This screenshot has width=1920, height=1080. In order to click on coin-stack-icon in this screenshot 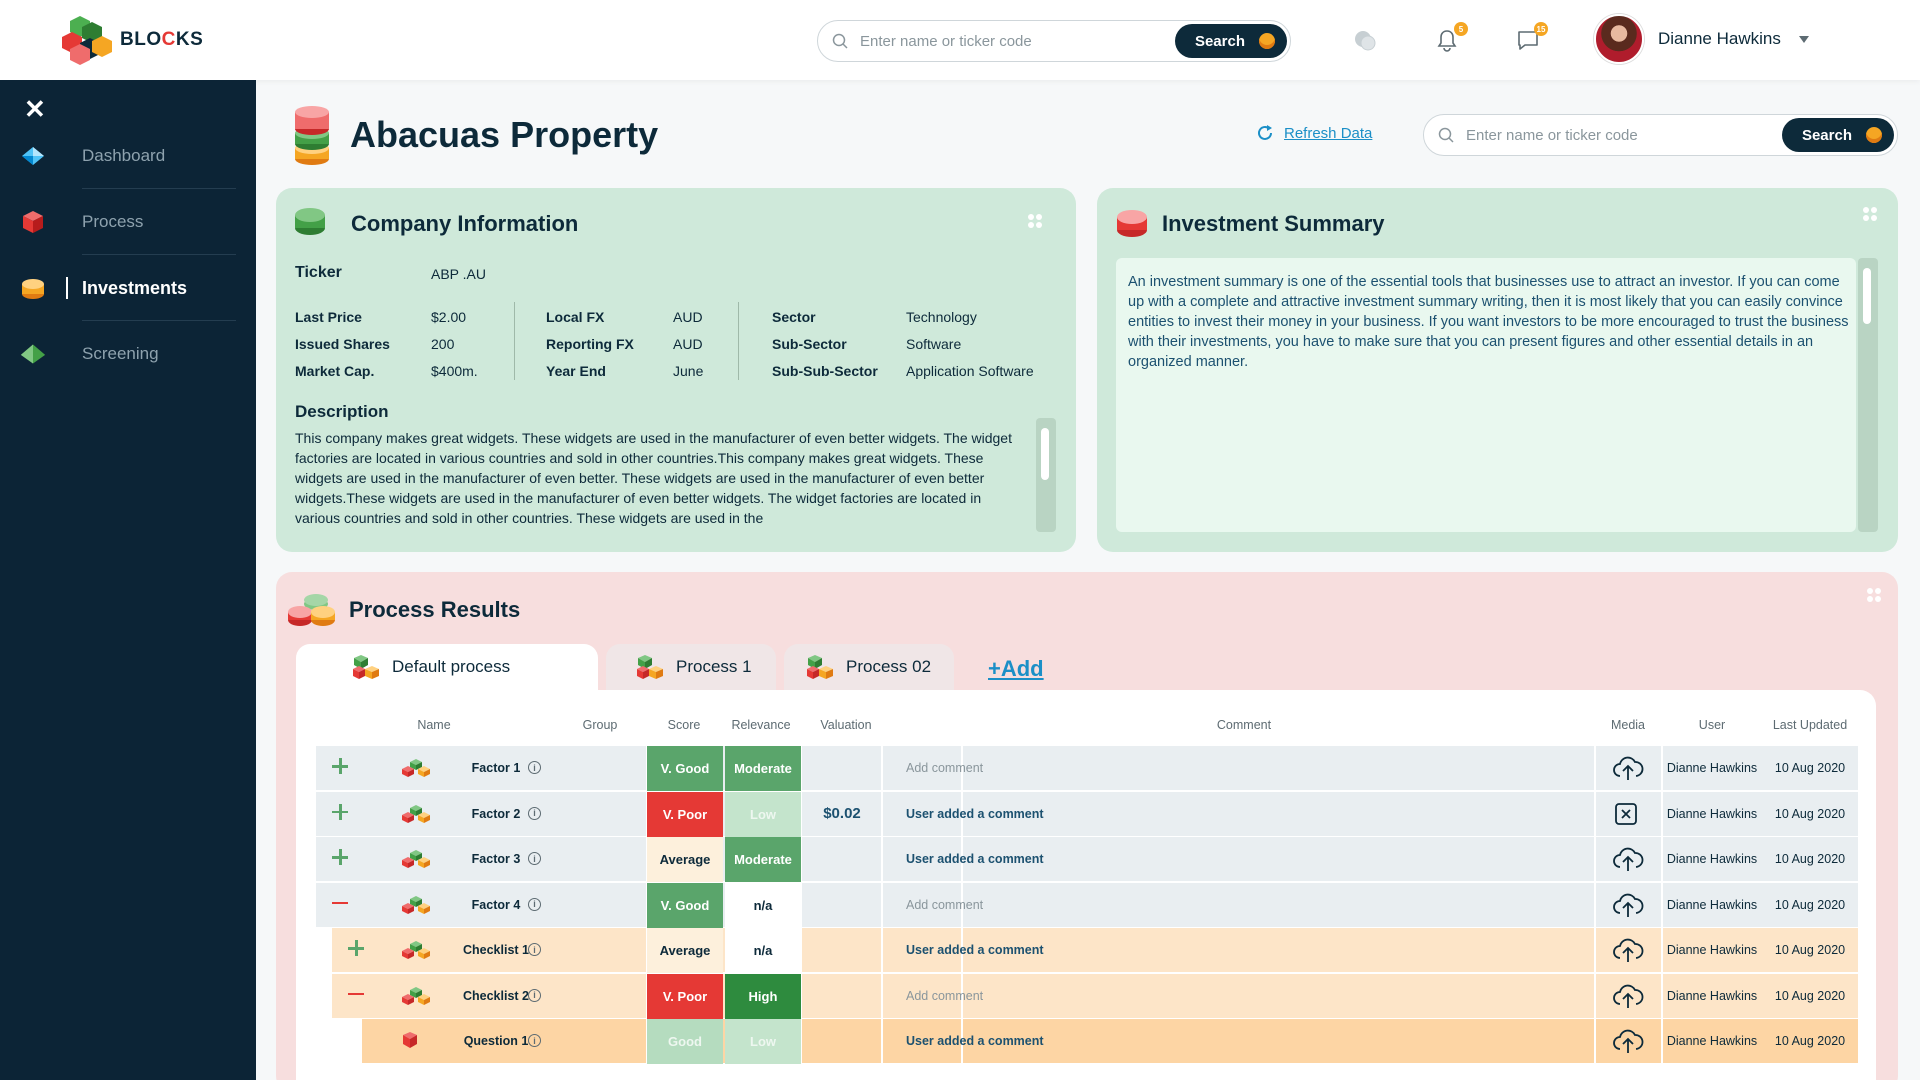, I will do `click(33, 289)`.